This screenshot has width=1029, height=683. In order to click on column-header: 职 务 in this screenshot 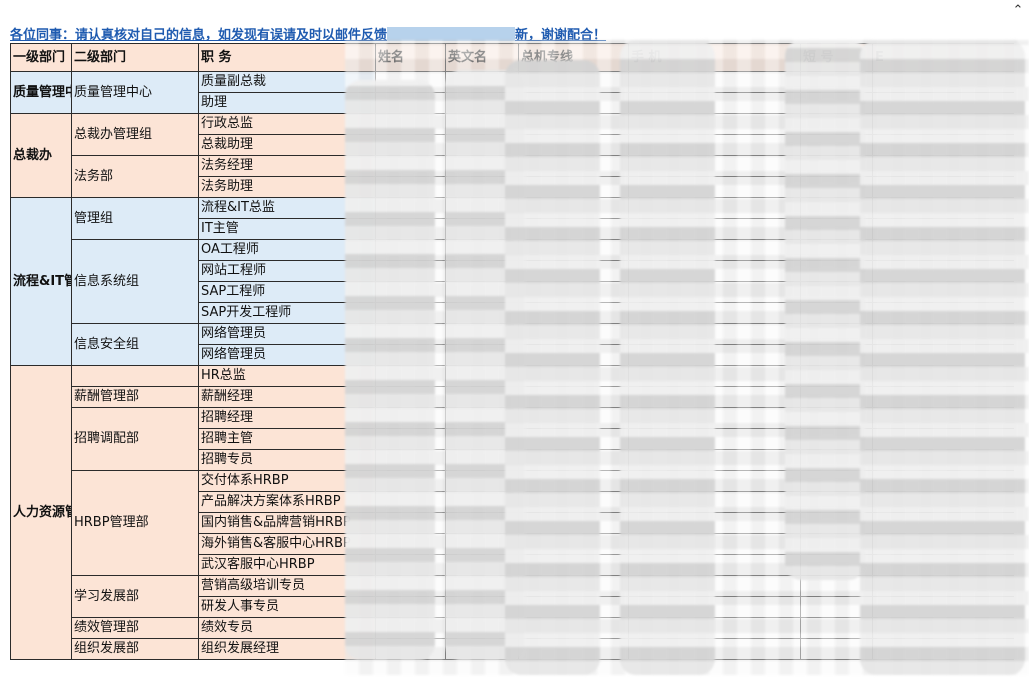, I will do `click(287, 57)`.